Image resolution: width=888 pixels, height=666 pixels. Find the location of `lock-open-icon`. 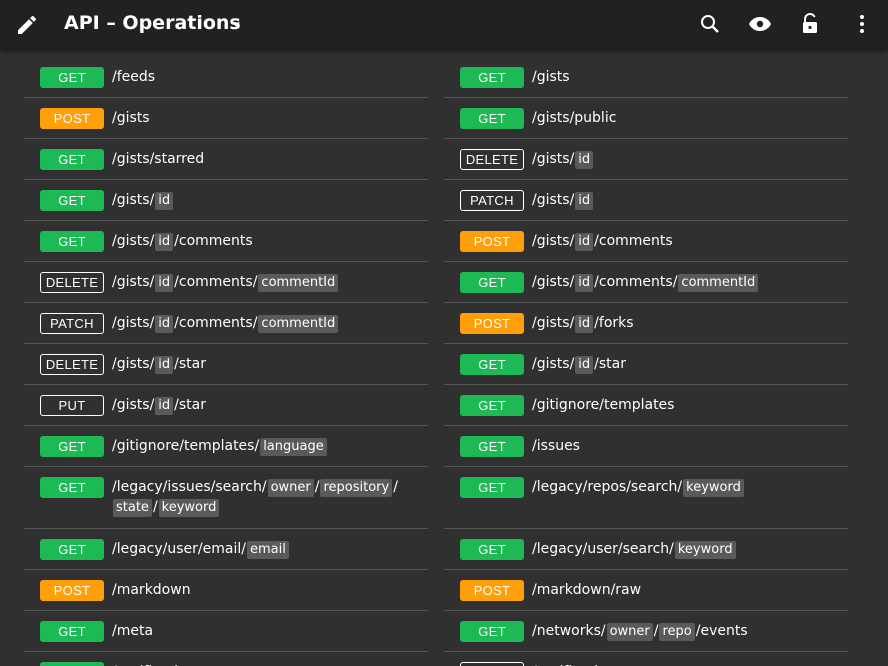

lock-open-icon is located at coordinates (810, 24).